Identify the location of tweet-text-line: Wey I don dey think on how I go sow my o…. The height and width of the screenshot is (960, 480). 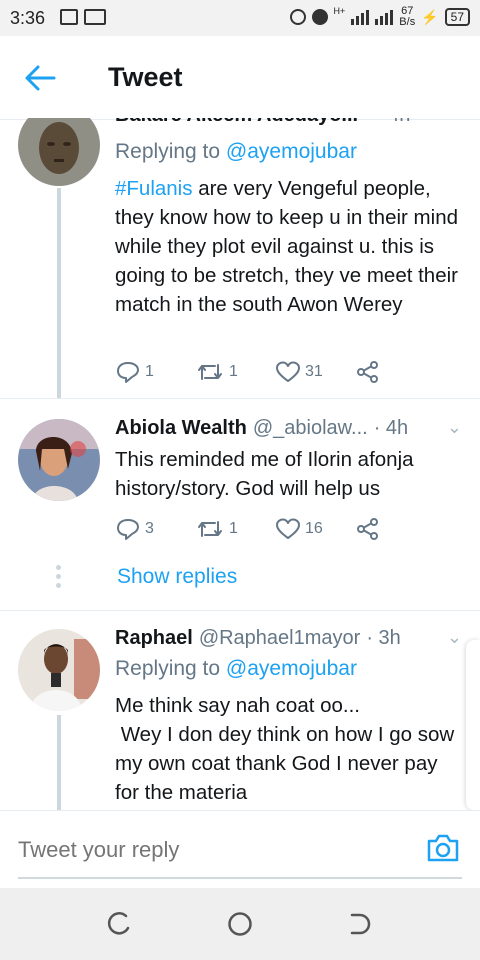
(287, 763).